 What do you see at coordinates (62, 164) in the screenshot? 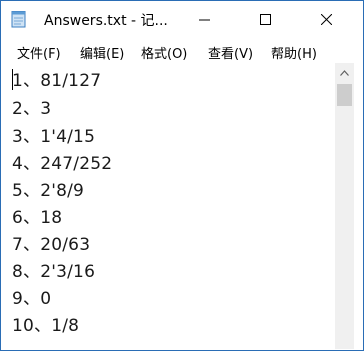
I see `text-line: 4、247/252` at bounding box center [62, 164].